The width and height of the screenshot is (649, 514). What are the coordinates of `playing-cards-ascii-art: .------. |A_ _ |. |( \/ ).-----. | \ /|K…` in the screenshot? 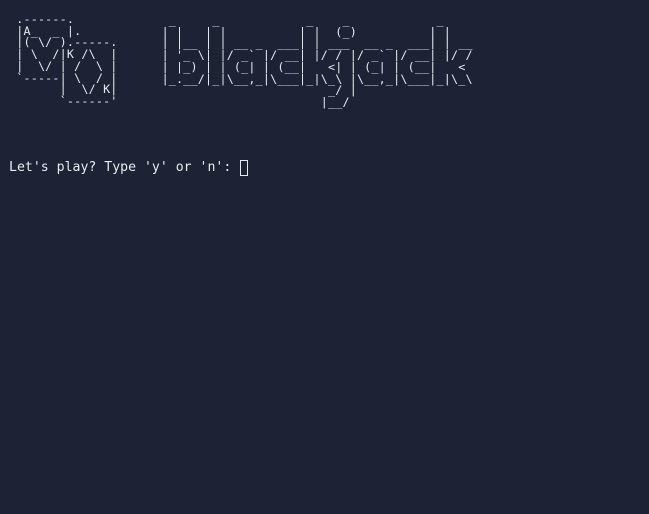 It's located at (67, 60).